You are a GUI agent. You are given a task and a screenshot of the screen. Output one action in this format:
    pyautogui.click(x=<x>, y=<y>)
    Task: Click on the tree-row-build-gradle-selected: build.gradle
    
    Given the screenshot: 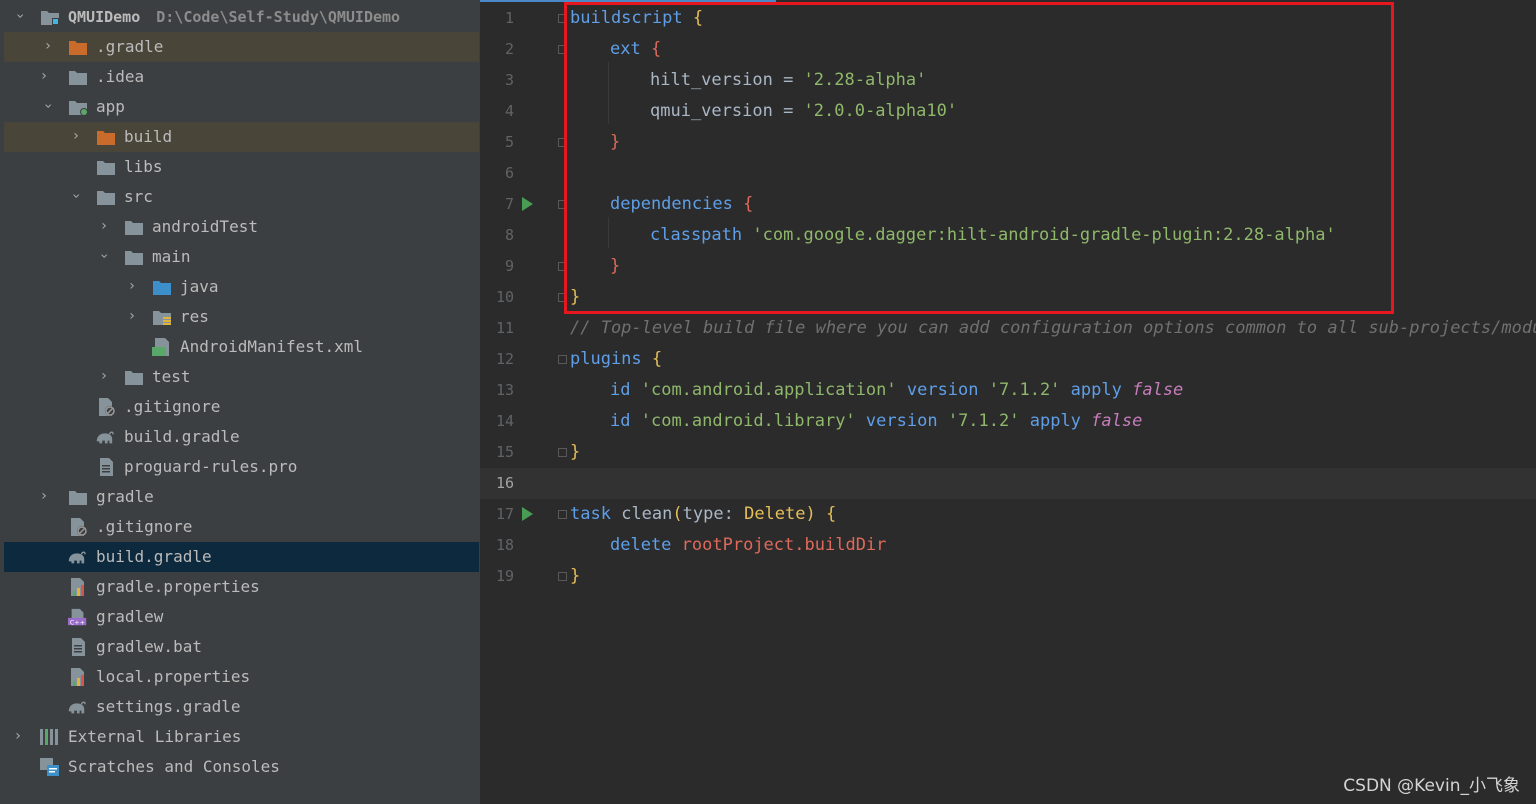 What is the action you would take?
    pyautogui.click(x=241, y=557)
    